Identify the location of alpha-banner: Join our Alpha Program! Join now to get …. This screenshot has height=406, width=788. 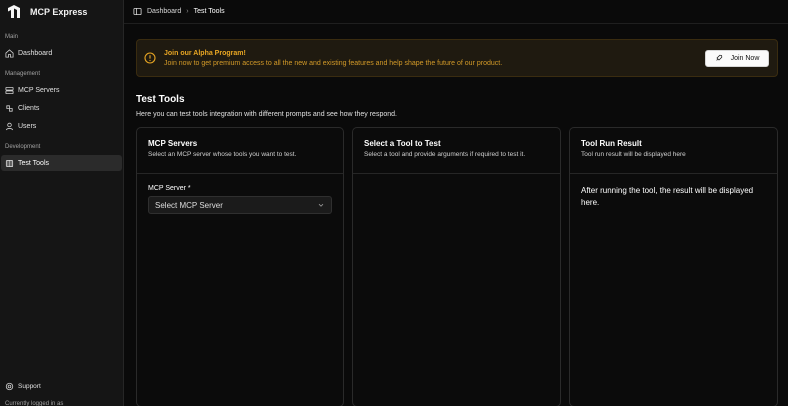
(457, 58).